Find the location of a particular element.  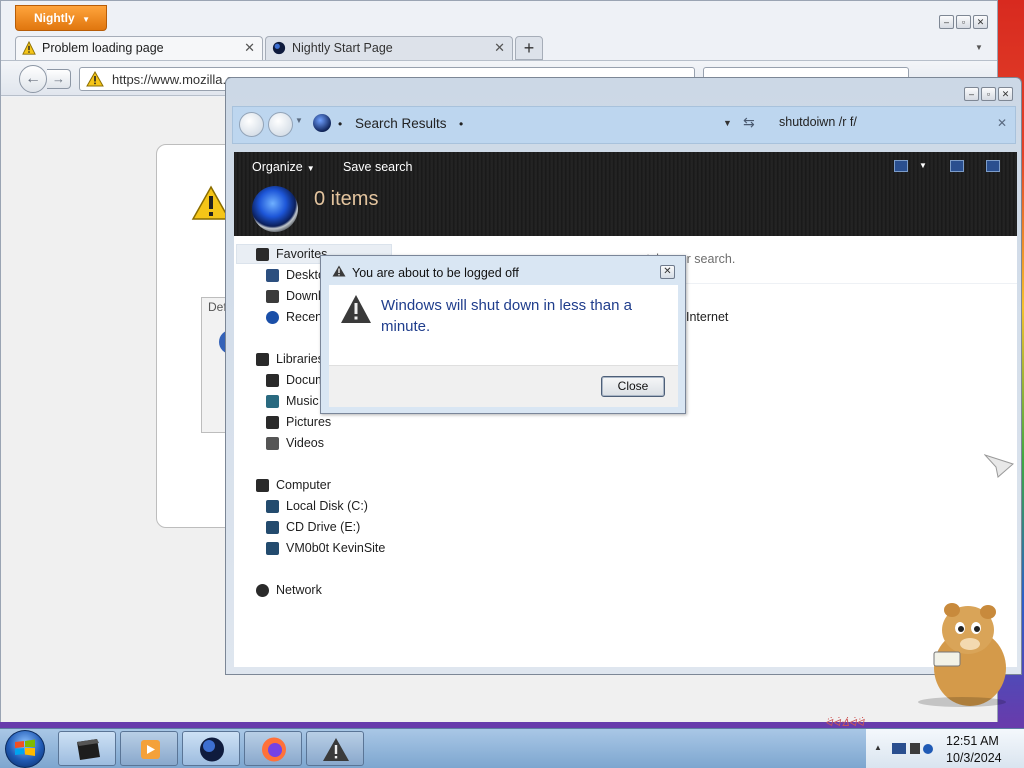

taskbar-media-player is located at coordinates (149, 748).